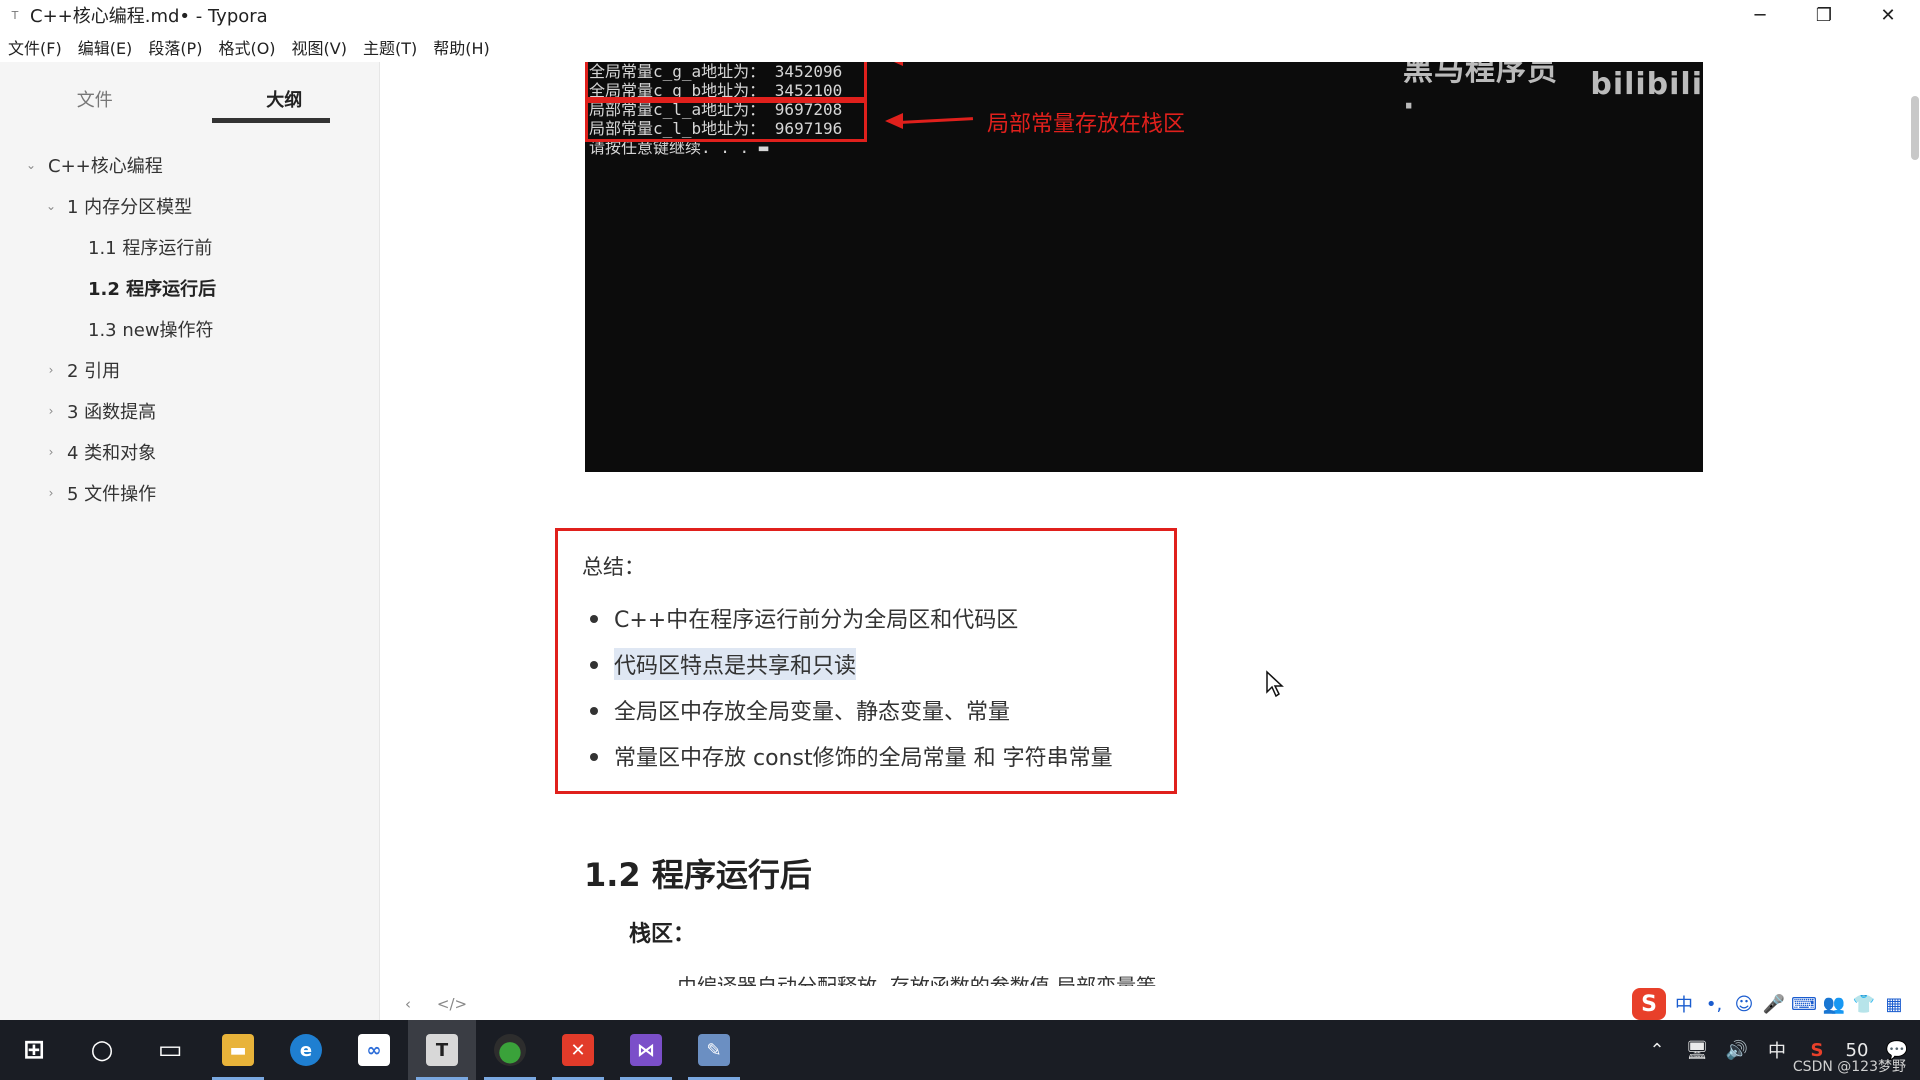 The image size is (1920, 1080). Describe the element at coordinates (812, 712) in the screenshot. I see `list-item-text: 全局区中存放全局变量、静态变量、常量` at that location.